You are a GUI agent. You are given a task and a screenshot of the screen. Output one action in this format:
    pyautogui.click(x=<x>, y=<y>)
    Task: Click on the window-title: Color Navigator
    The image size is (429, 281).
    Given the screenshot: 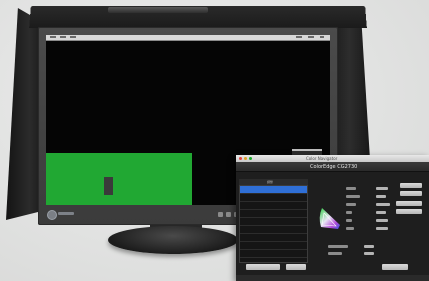 What is the action you would take?
    pyautogui.click(x=322, y=158)
    